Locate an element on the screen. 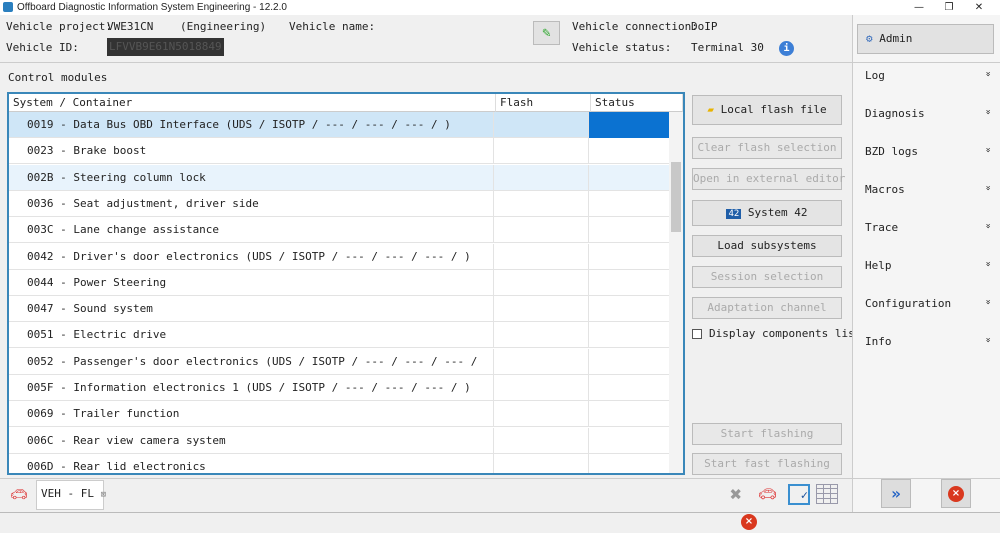 The width and height of the screenshot is (1000, 533). clear-flash-selection-button: Clear flash selection is located at coordinates (767, 148).